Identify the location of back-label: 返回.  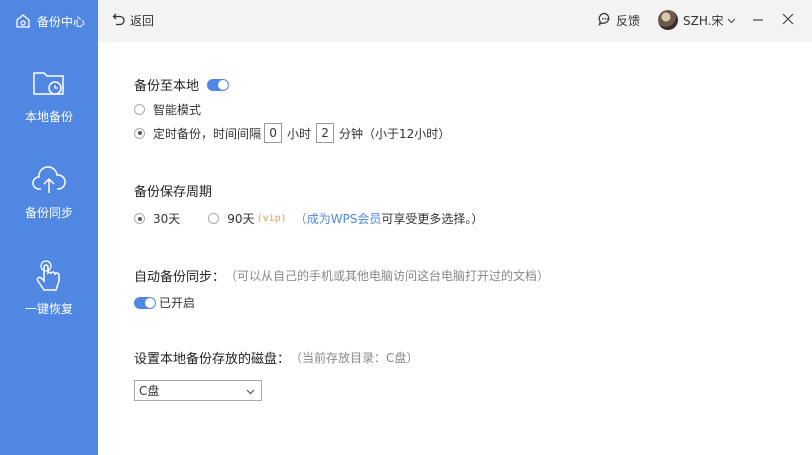
(142, 21).